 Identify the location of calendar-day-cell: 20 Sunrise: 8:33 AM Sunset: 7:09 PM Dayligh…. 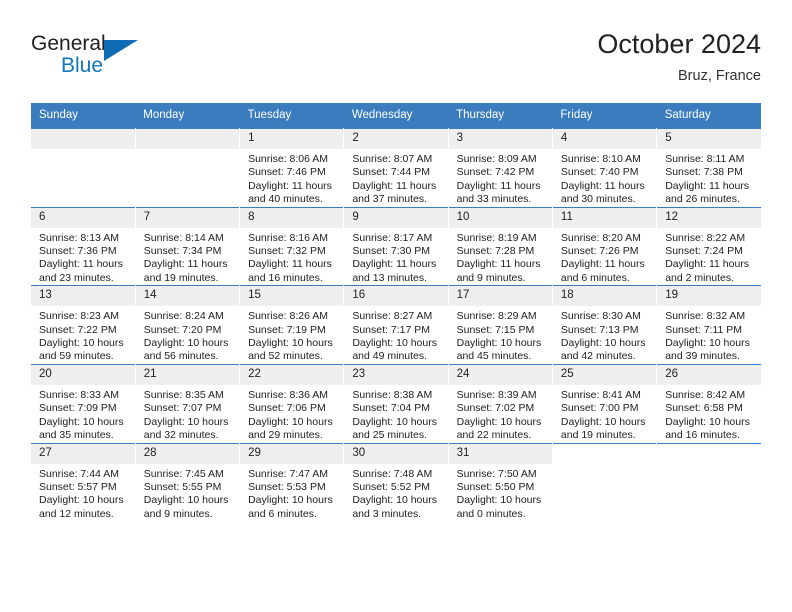
(83, 403).